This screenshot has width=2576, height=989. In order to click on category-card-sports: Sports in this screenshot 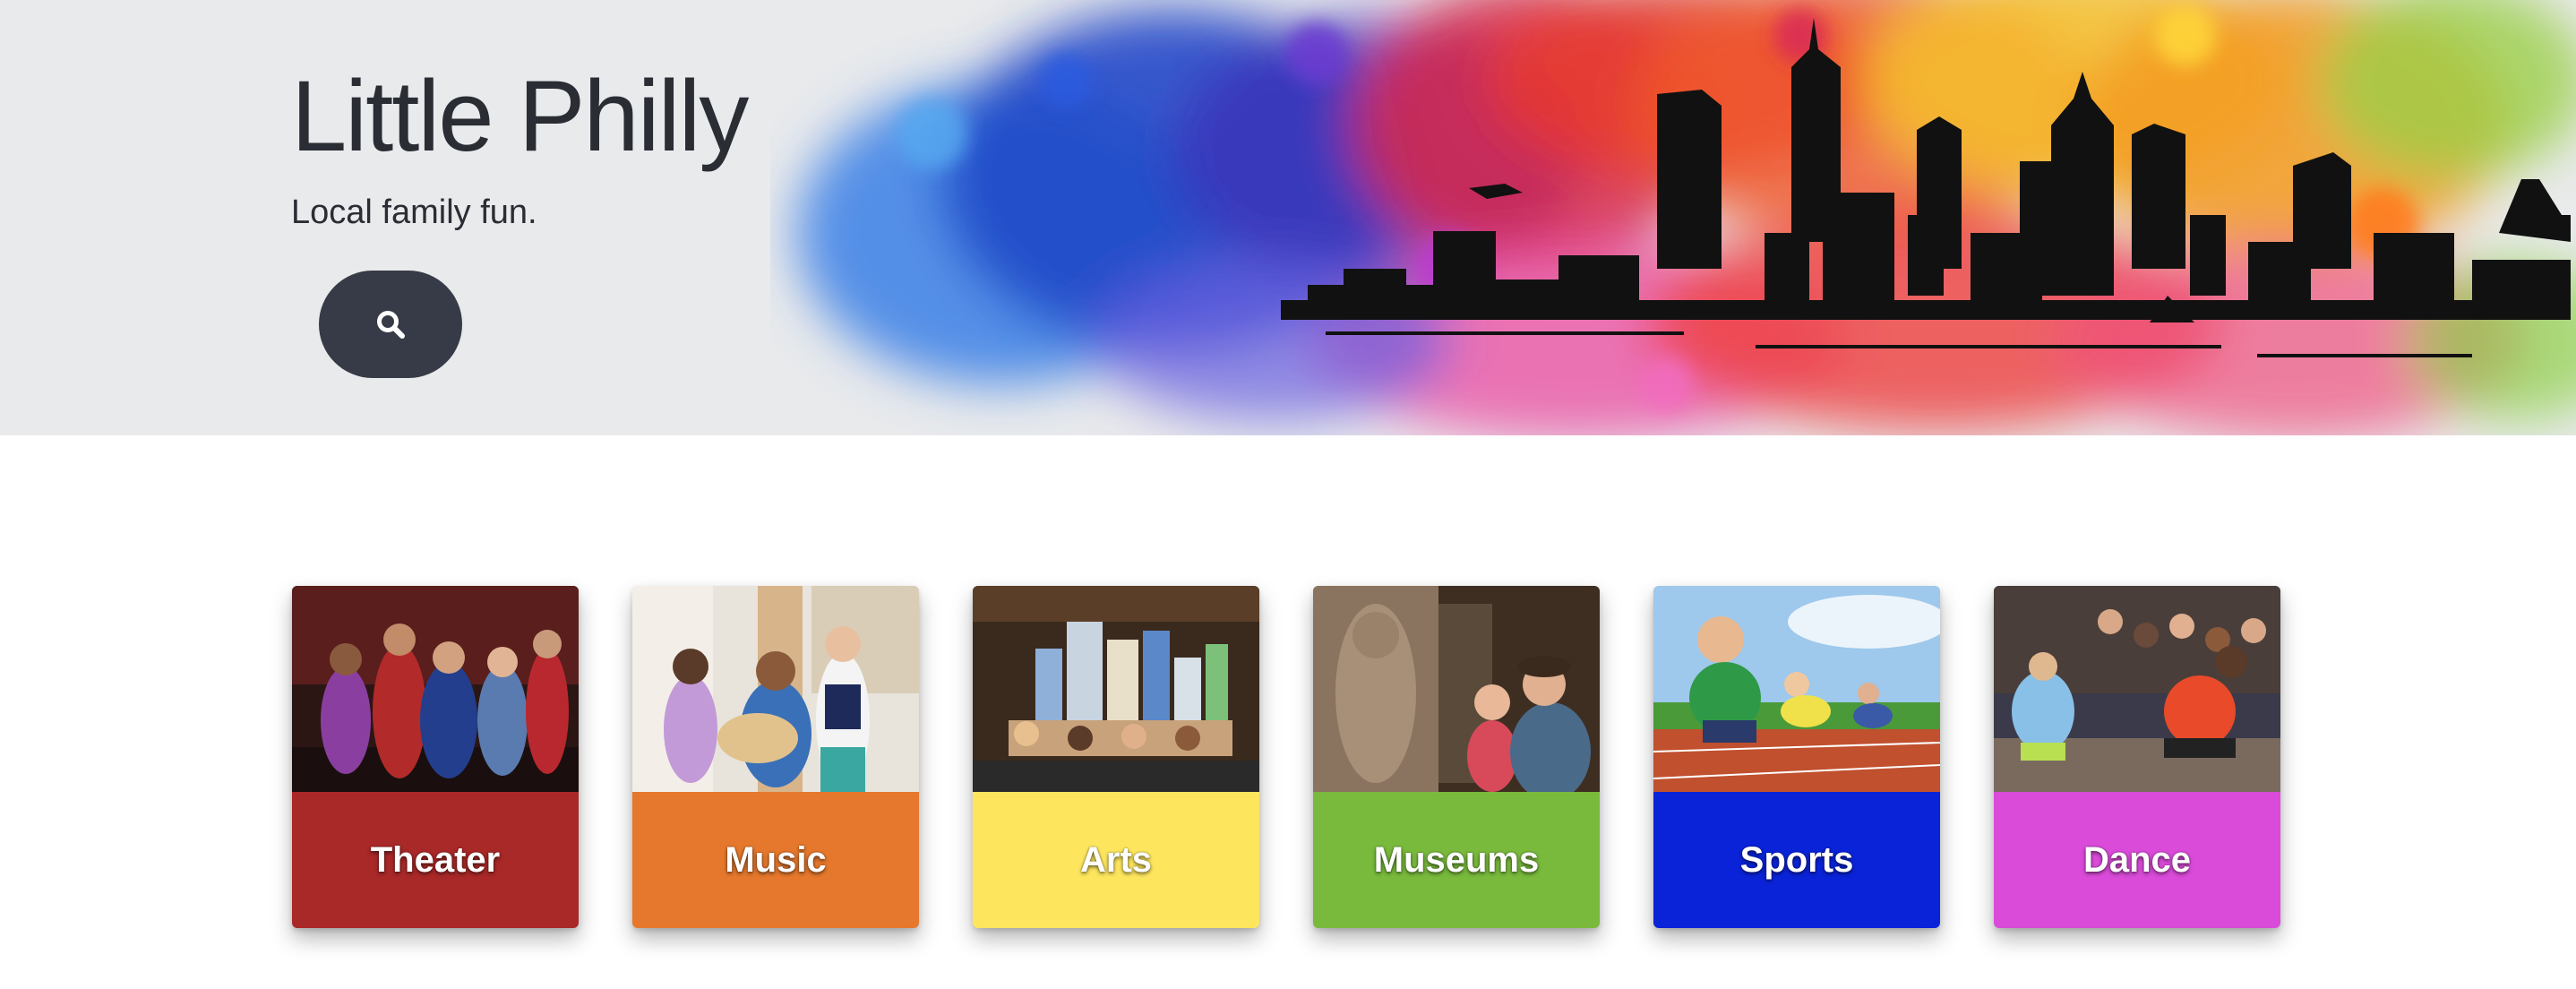, I will do `click(1796, 757)`.